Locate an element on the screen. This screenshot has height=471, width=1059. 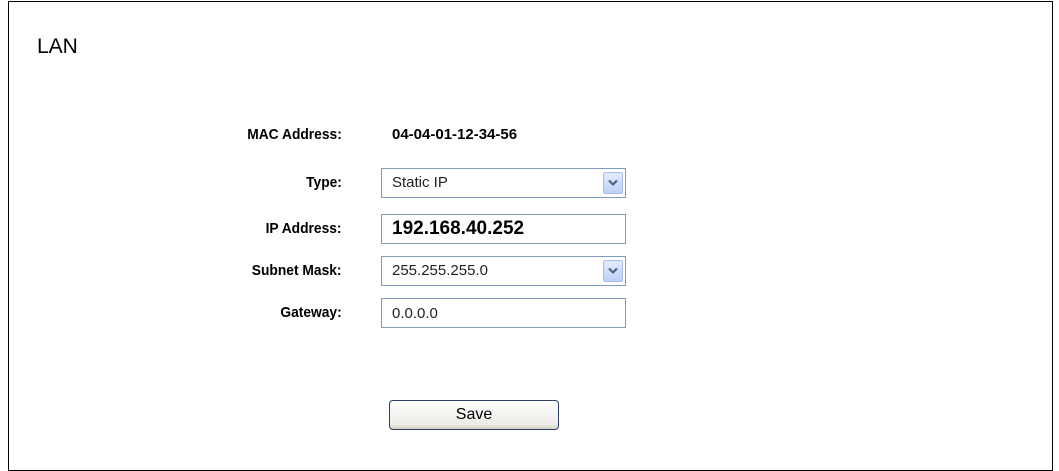
gateway-field is located at coordinates (503, 313).